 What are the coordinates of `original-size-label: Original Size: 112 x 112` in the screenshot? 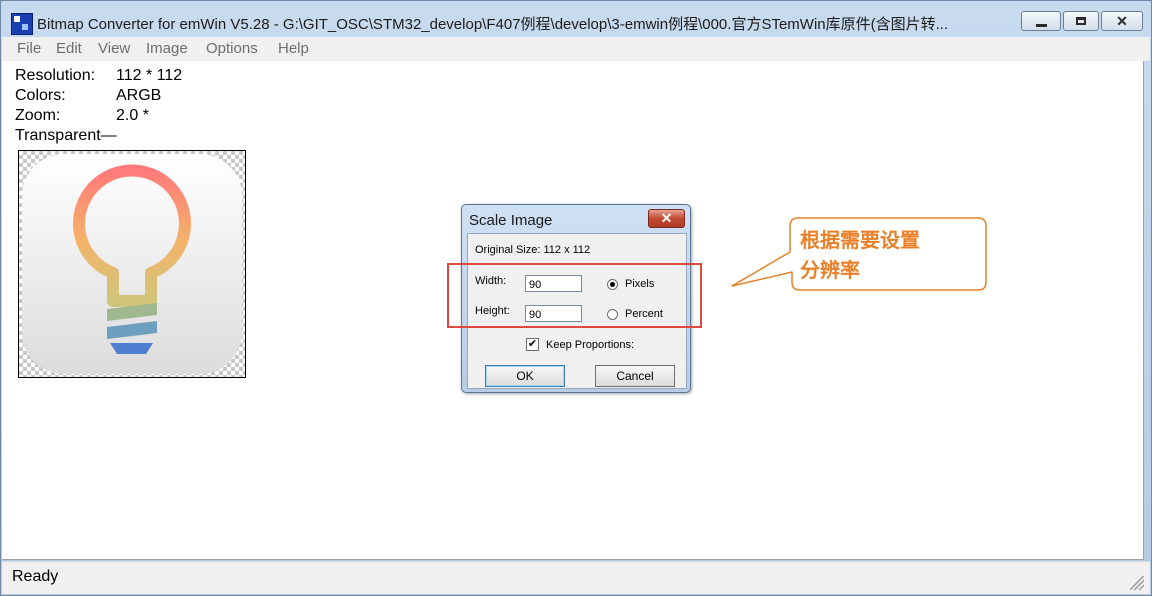 It's located at (533, 250).